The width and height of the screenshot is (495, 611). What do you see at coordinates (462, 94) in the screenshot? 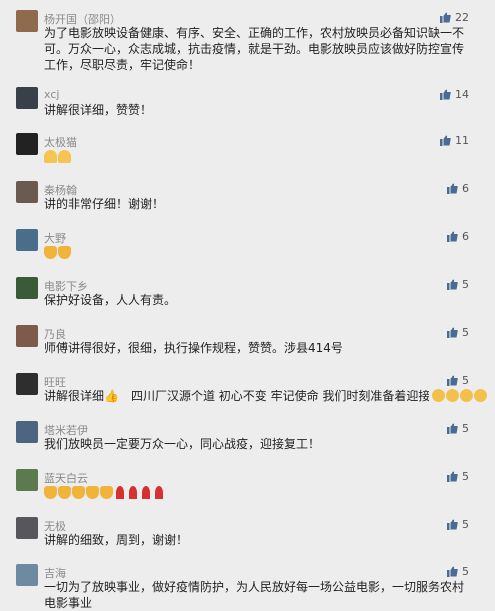
I see `like-count: 14` at bounding box center [462, 94].